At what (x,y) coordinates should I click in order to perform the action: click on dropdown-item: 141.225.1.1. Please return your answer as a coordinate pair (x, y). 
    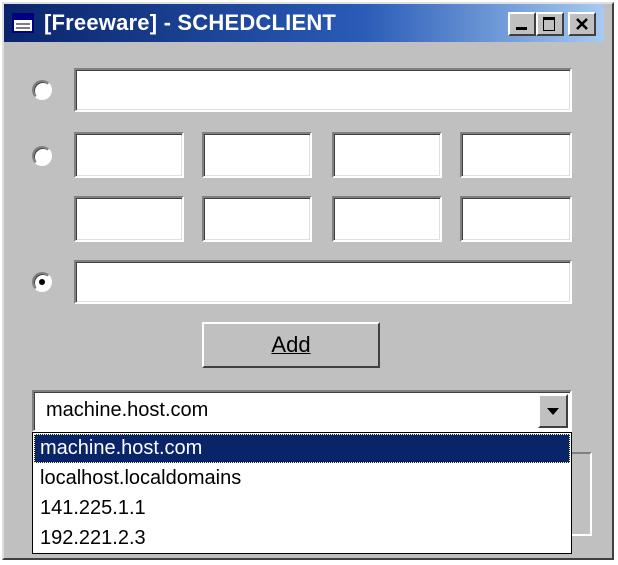
    Looking at the image, I should click on (302, 508).